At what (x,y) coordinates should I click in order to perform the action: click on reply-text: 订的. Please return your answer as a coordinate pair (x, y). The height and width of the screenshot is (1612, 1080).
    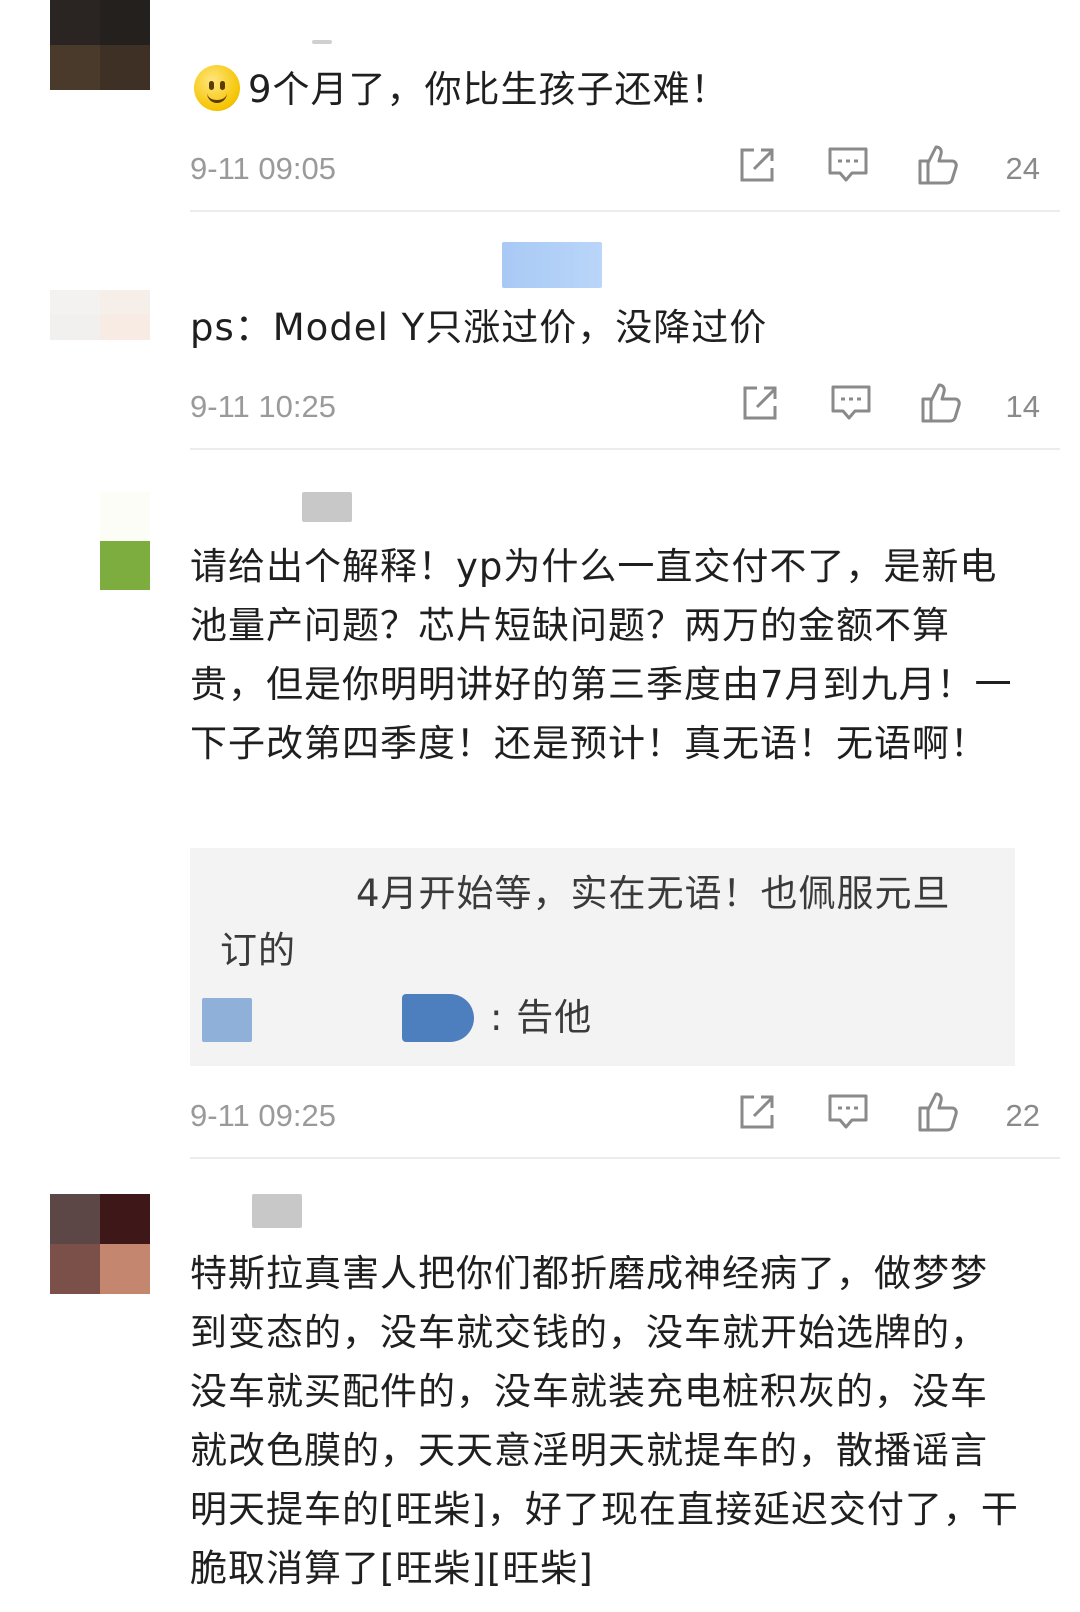
    Looking at the image, I should click on (258, 950).